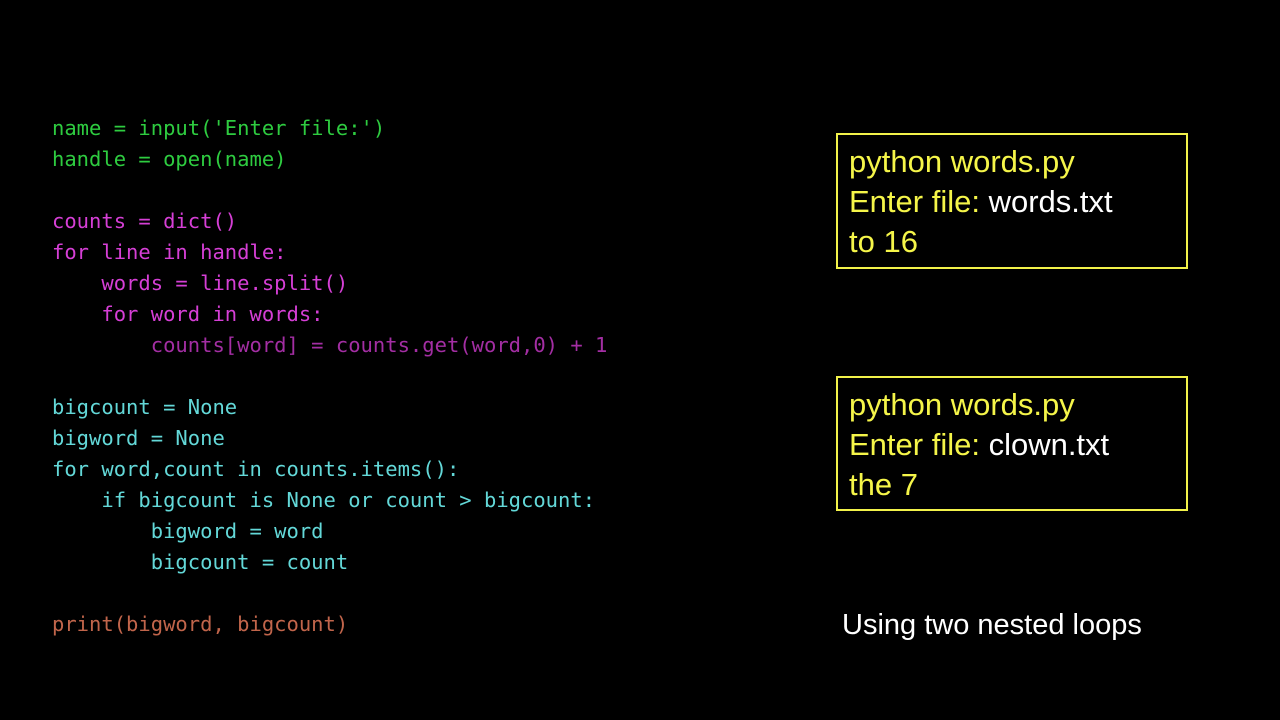 This screenshot has height=720, width=1280. I want to click on code-line: bigcount = count, so click(200, 561).